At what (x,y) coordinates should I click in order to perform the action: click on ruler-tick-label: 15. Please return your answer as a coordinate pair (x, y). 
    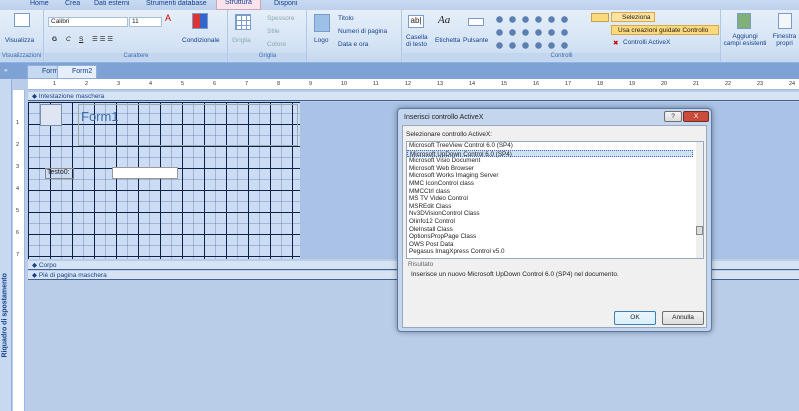
    Looking at the image, I should click on (504, 84).